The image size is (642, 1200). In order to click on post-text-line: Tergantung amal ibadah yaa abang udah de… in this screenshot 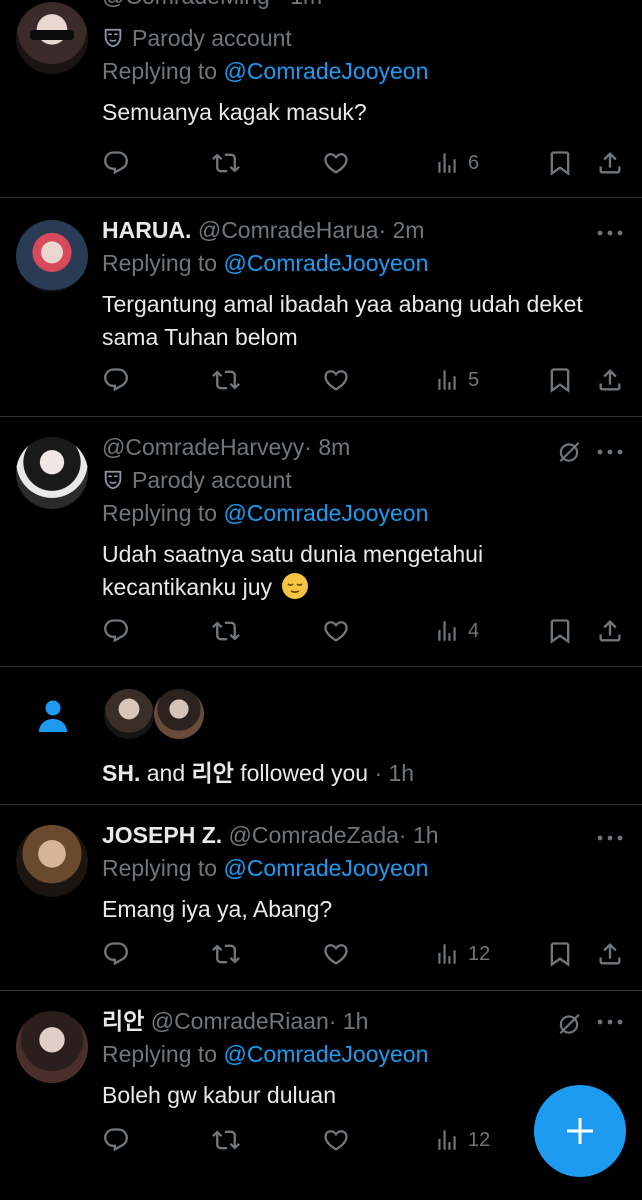, I will do `click(342, 304)`.